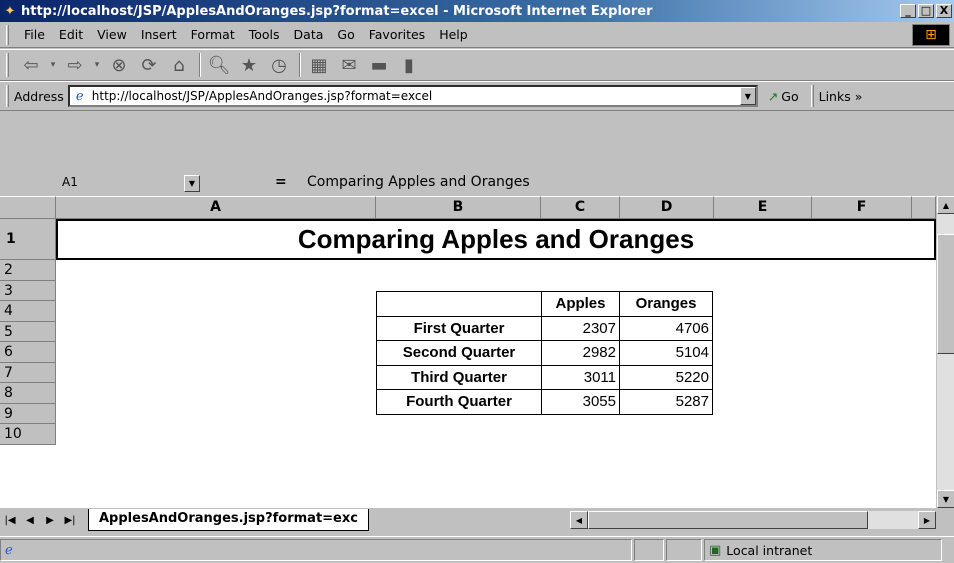  I want to click on search-icon: 🔍︎, so click(219, 65).